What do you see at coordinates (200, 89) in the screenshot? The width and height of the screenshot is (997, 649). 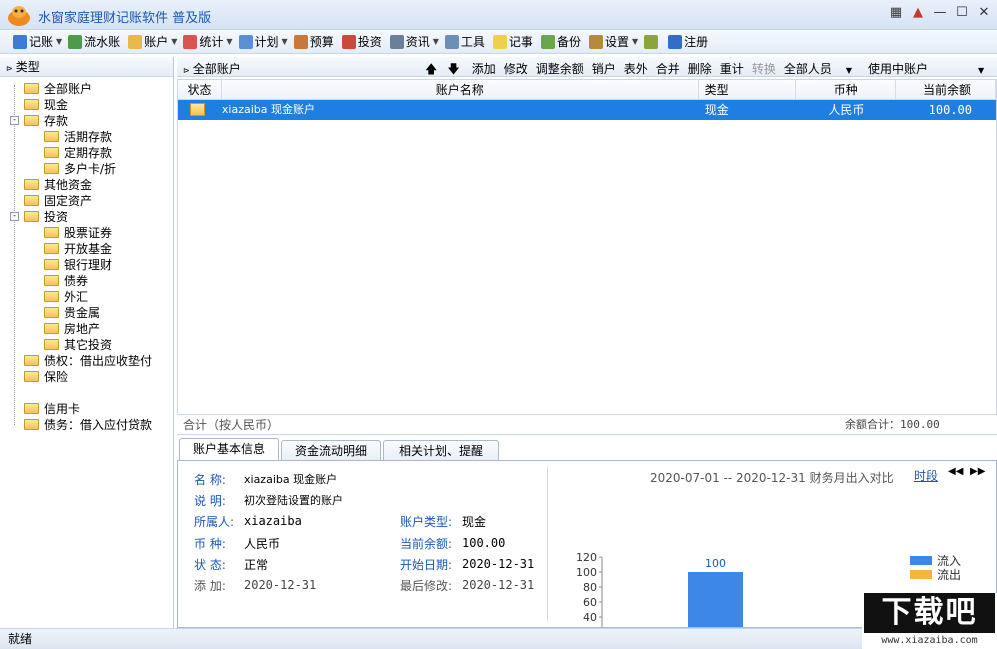 I see `col-status: 状态` at bounding box center [200, 89].